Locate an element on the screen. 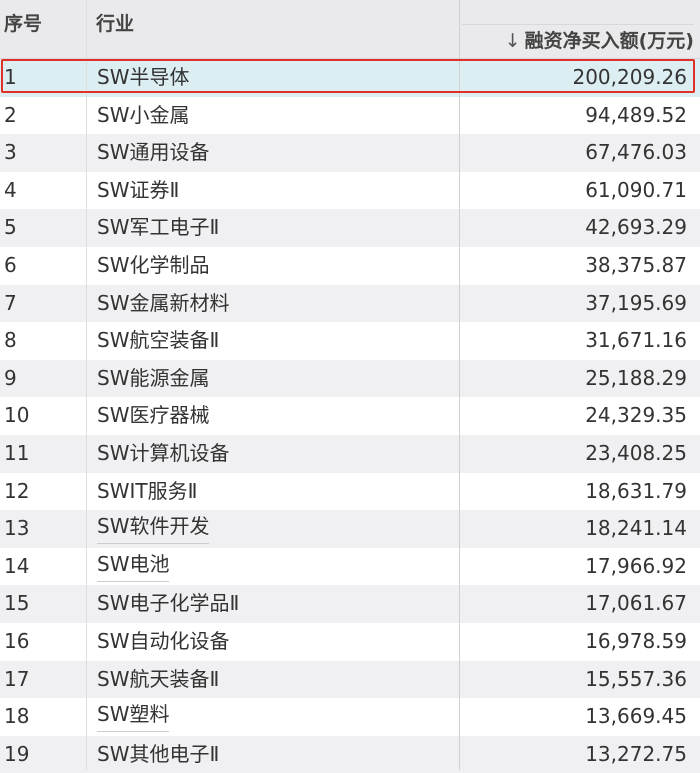 This screenshot has width=700, height=773. table-row: 4 SW证券Ⅱ 61,090.71 is located at coordinates (350, 191).